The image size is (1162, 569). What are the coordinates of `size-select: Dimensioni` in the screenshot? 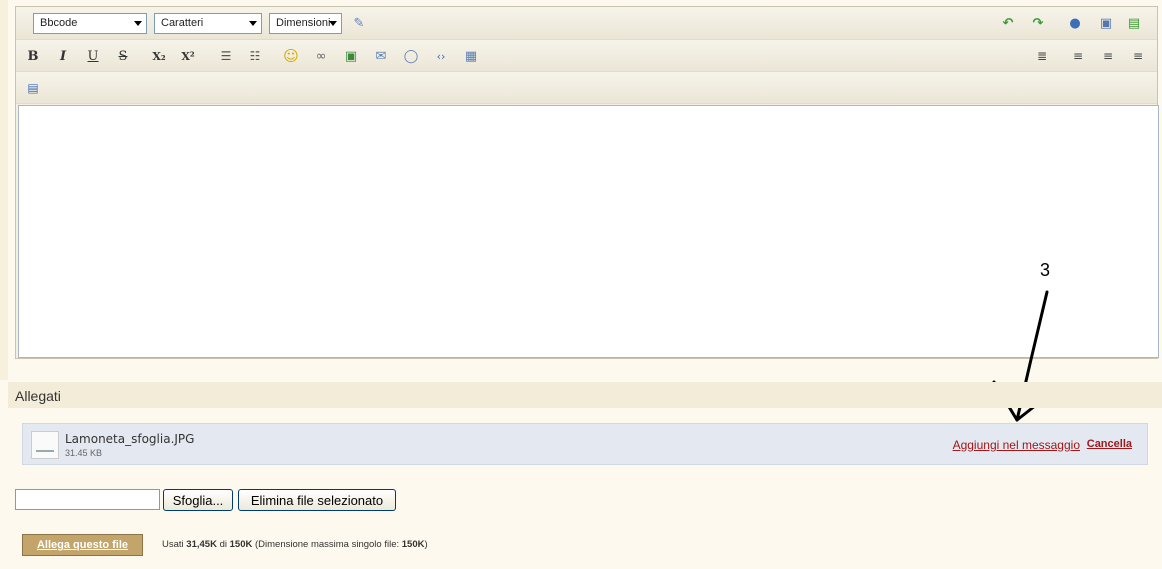 It's located at (305, 23).